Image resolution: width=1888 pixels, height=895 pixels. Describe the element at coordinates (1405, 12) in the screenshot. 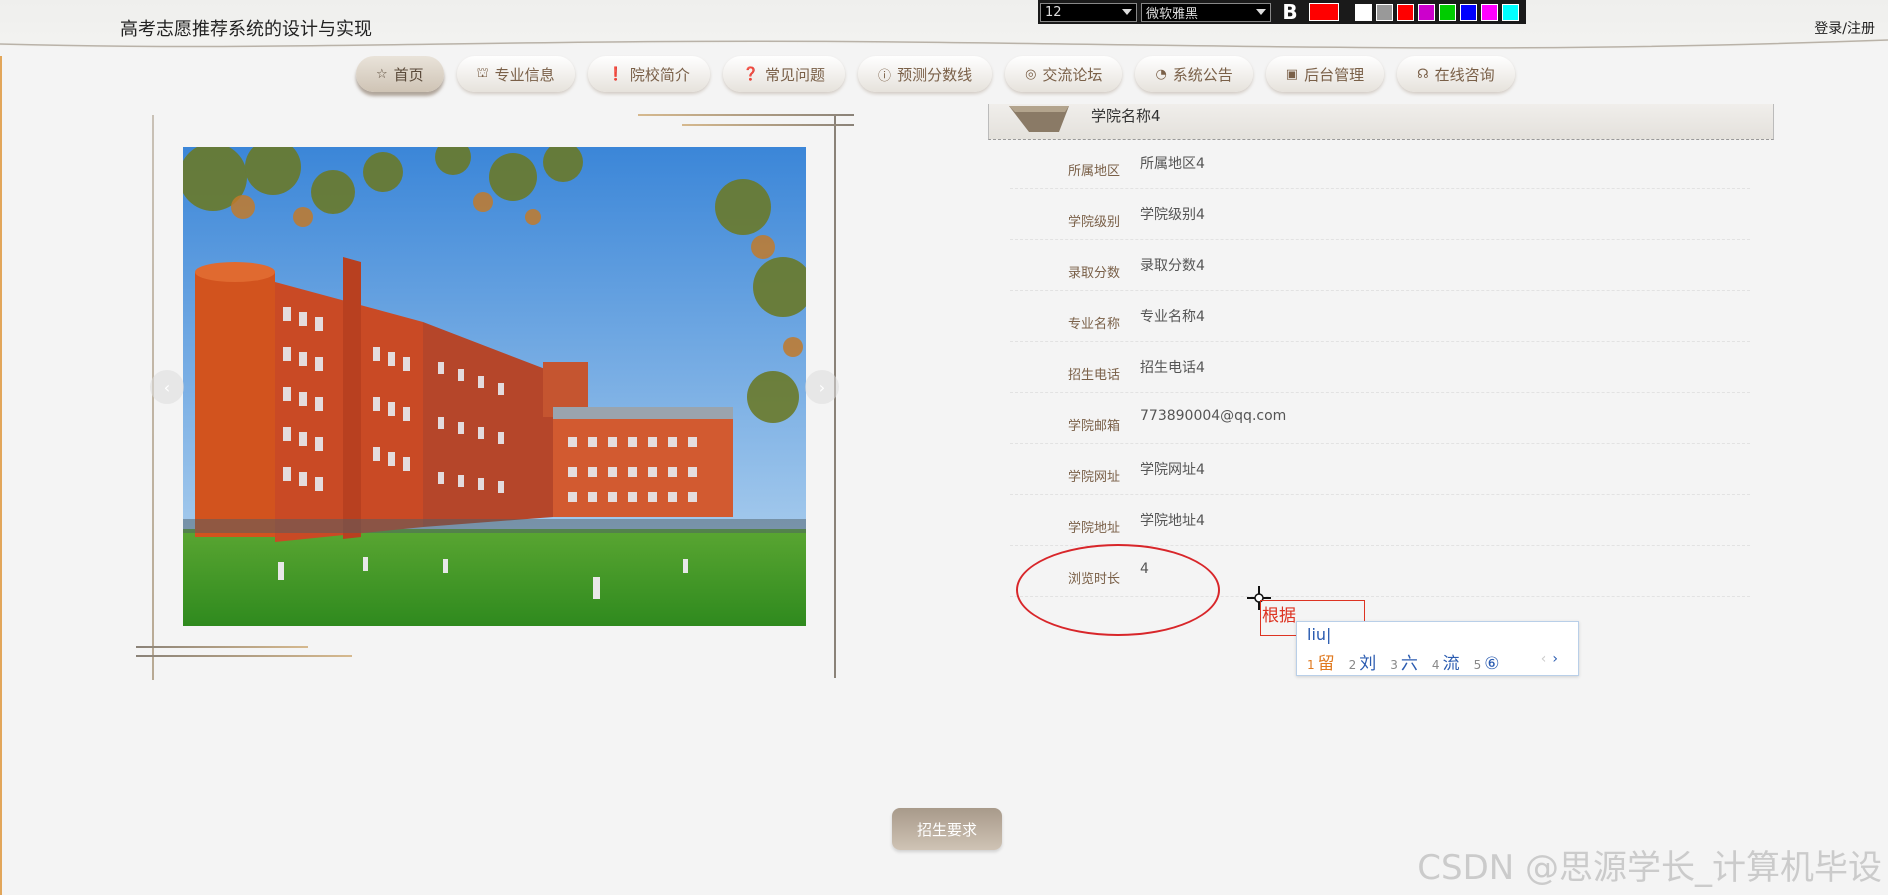

I see `color-swatch-red` at that location.